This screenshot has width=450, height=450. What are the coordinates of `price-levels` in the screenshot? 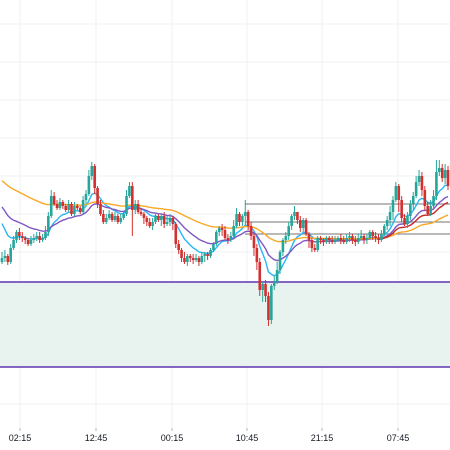 It's located at (347, 219).